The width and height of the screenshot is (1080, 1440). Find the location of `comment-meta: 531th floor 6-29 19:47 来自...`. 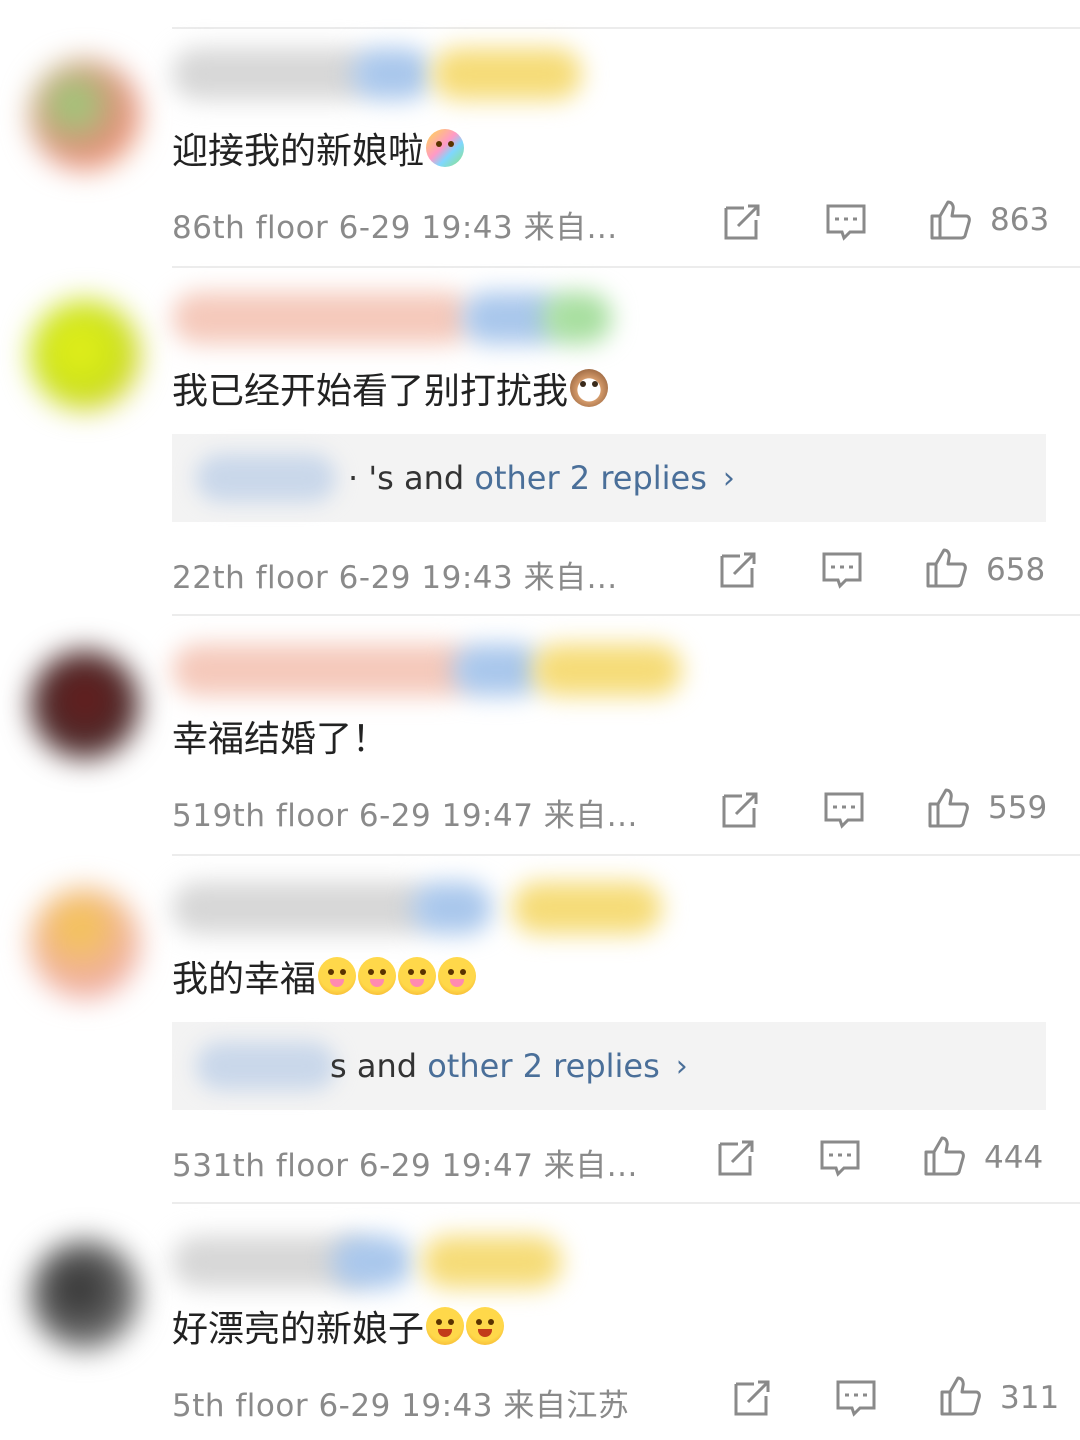

comment-meta: 531th floor 6-29 19:47 来自... is located at coordinates (405, 1166).